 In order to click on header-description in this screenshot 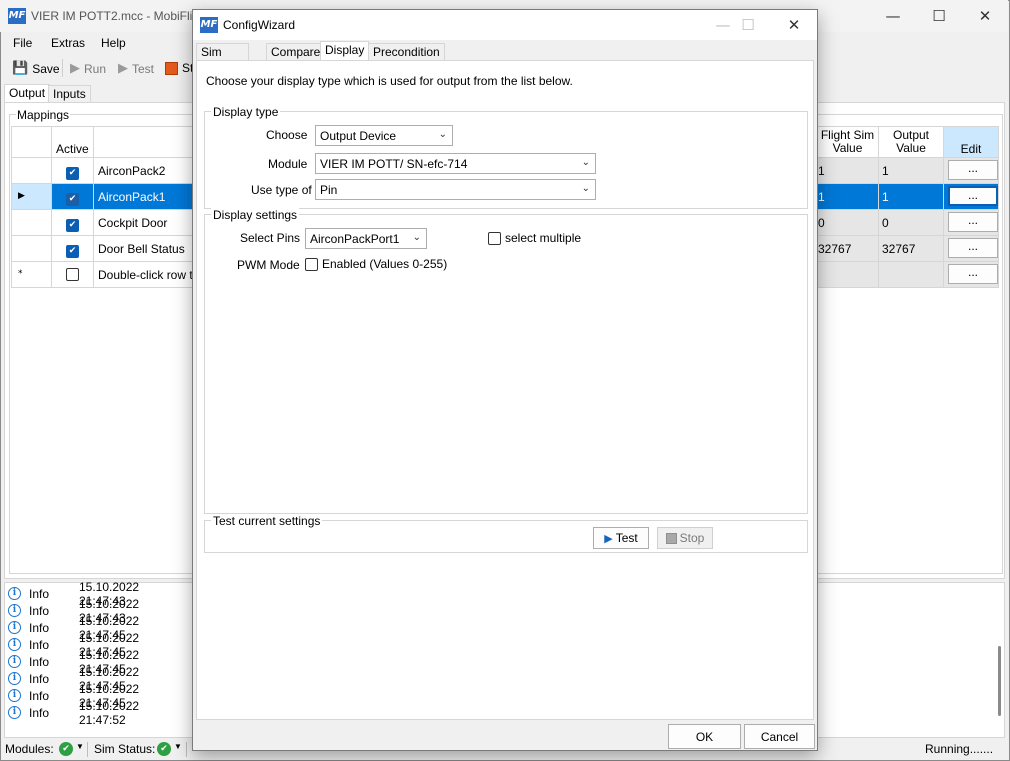, I will do `click(144, 142)`.